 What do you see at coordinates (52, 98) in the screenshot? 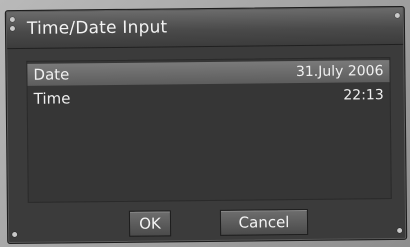
I see `time-label: Time` at bounding box center [52, 98].